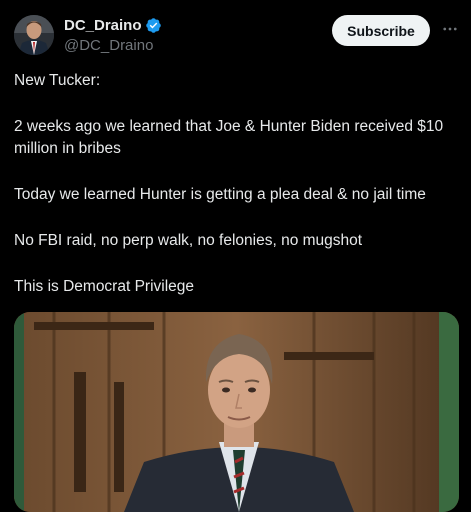 The image size is (471, 512). Describe the element at coordinates (153, 25) in the screenshot. I see `verified-badge-icon` at that location.